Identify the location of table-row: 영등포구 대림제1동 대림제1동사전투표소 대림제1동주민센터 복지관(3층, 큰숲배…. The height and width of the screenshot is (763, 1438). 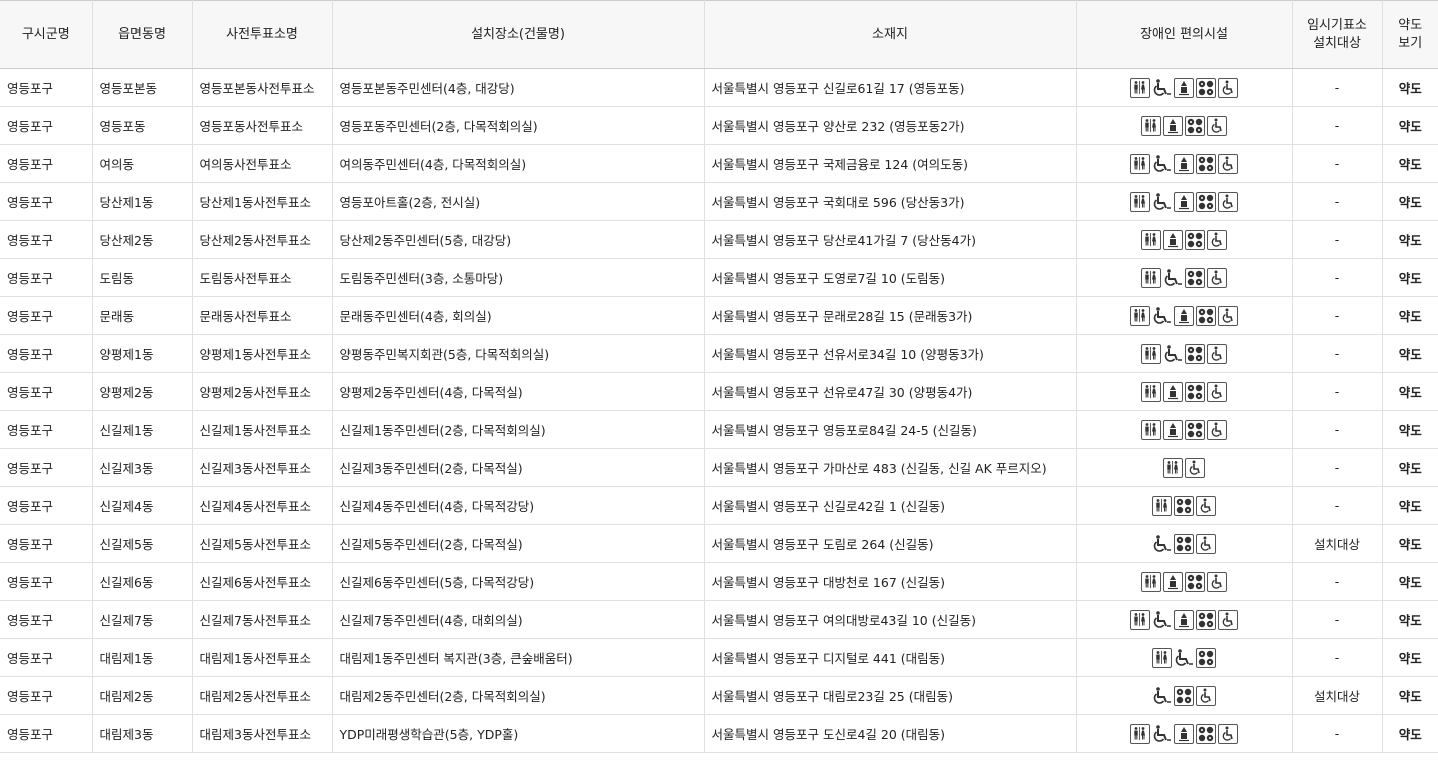
(719, 657).